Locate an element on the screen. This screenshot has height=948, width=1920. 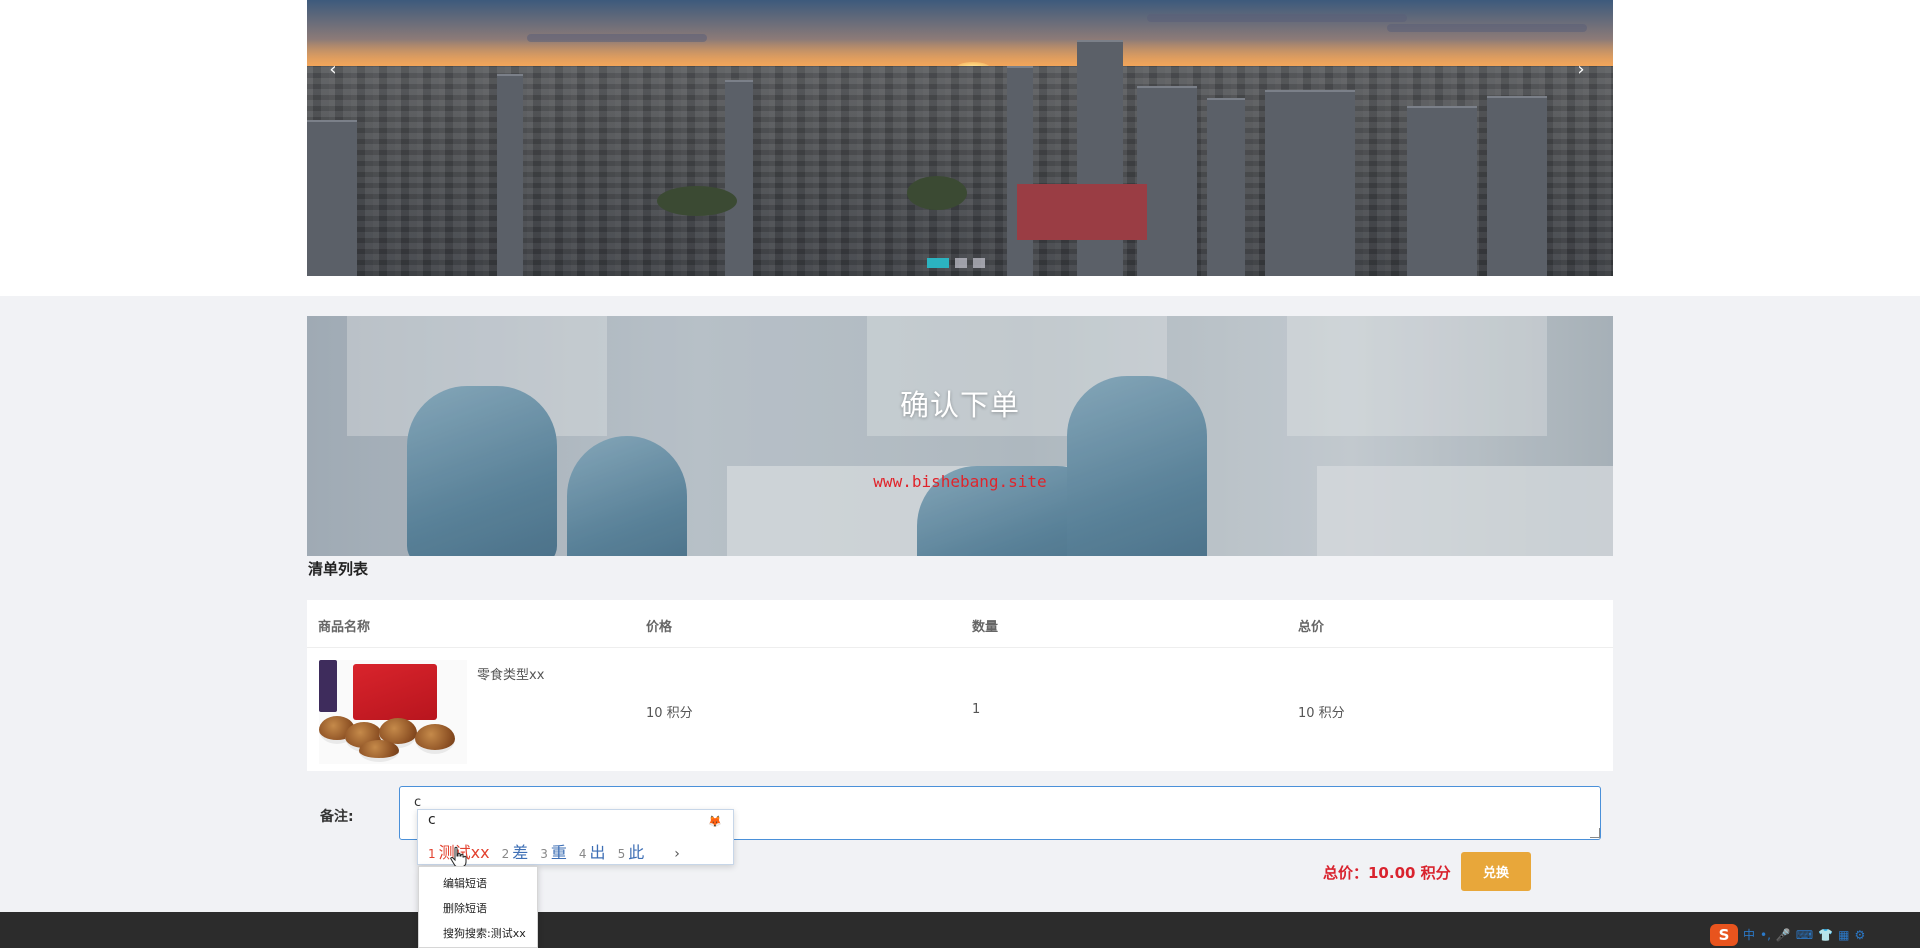
ime-skin-icon: 🦊 is located at coordinates (715, 821).